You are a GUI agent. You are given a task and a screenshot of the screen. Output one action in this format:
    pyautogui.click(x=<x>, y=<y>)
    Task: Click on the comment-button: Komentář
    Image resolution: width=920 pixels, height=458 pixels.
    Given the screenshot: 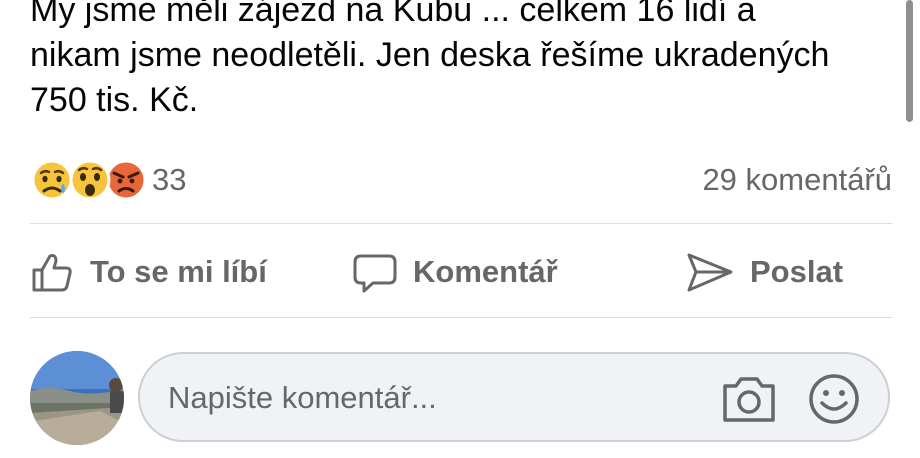 What is the action you would take?
    pyautogui.click(x=455, y=272)
    